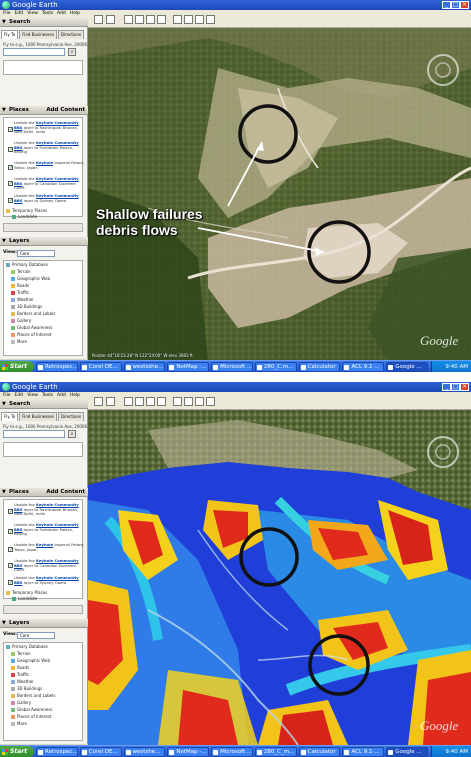 The height and width of the screenshot is (757, 471). I want to click on minimize-button: _, so click(446, 387).